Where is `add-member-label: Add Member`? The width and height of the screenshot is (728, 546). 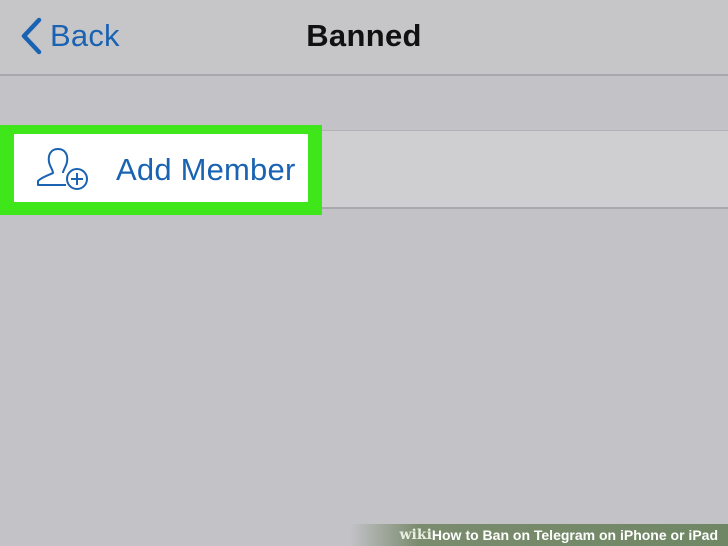 add-member-label: Add Member is located at coordinates (206, 169).